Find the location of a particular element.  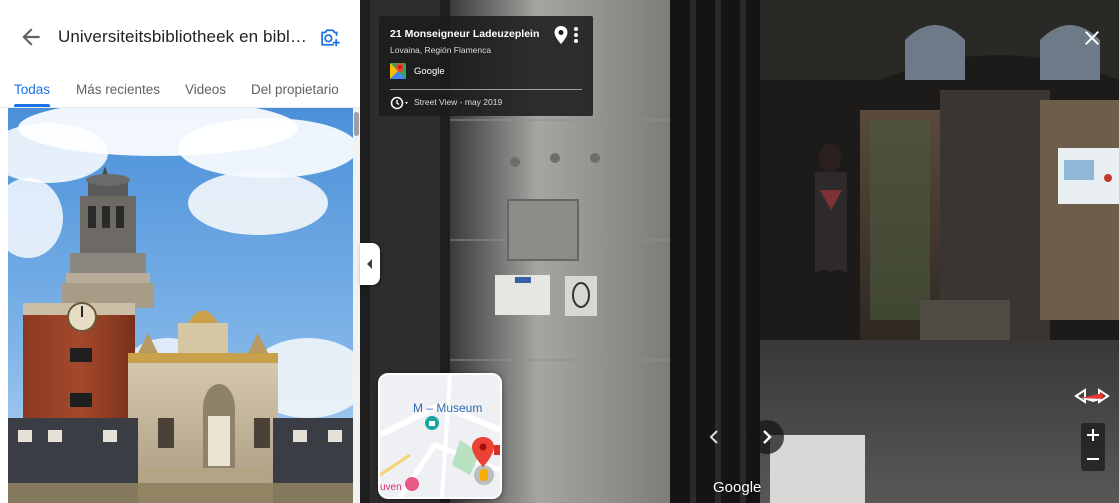

close-street-view-button is located at coordinates (1092, 38).